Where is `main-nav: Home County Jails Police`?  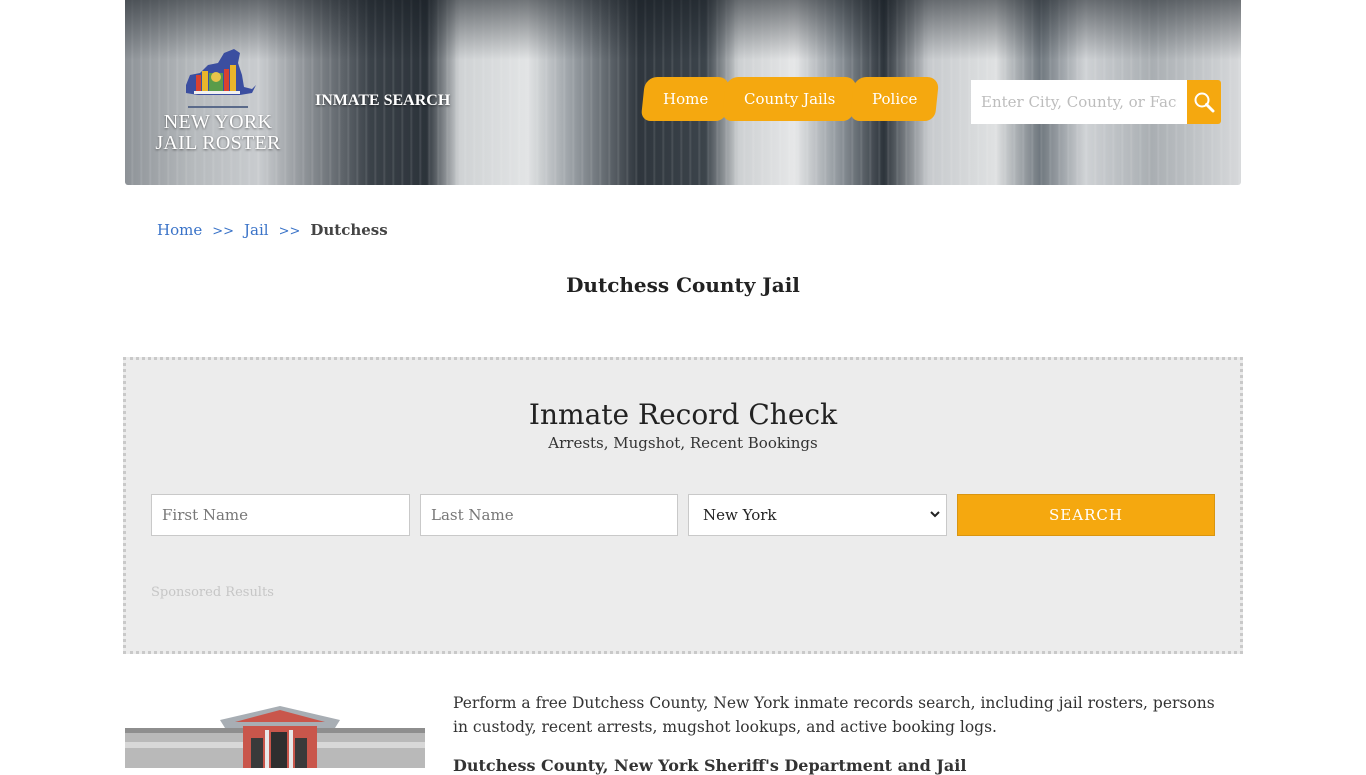 main-nav: Home County Jails Police is located at coordinates (790, 99).